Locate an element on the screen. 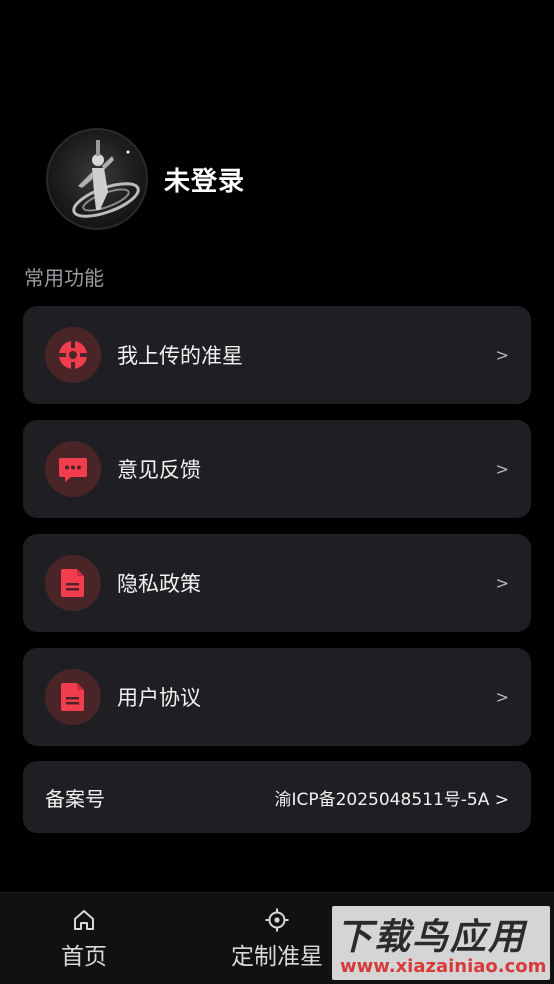 This screenshot has height=984, width=554. menu-item-label: 我上传的准星 is located at coordinates (180, 356).